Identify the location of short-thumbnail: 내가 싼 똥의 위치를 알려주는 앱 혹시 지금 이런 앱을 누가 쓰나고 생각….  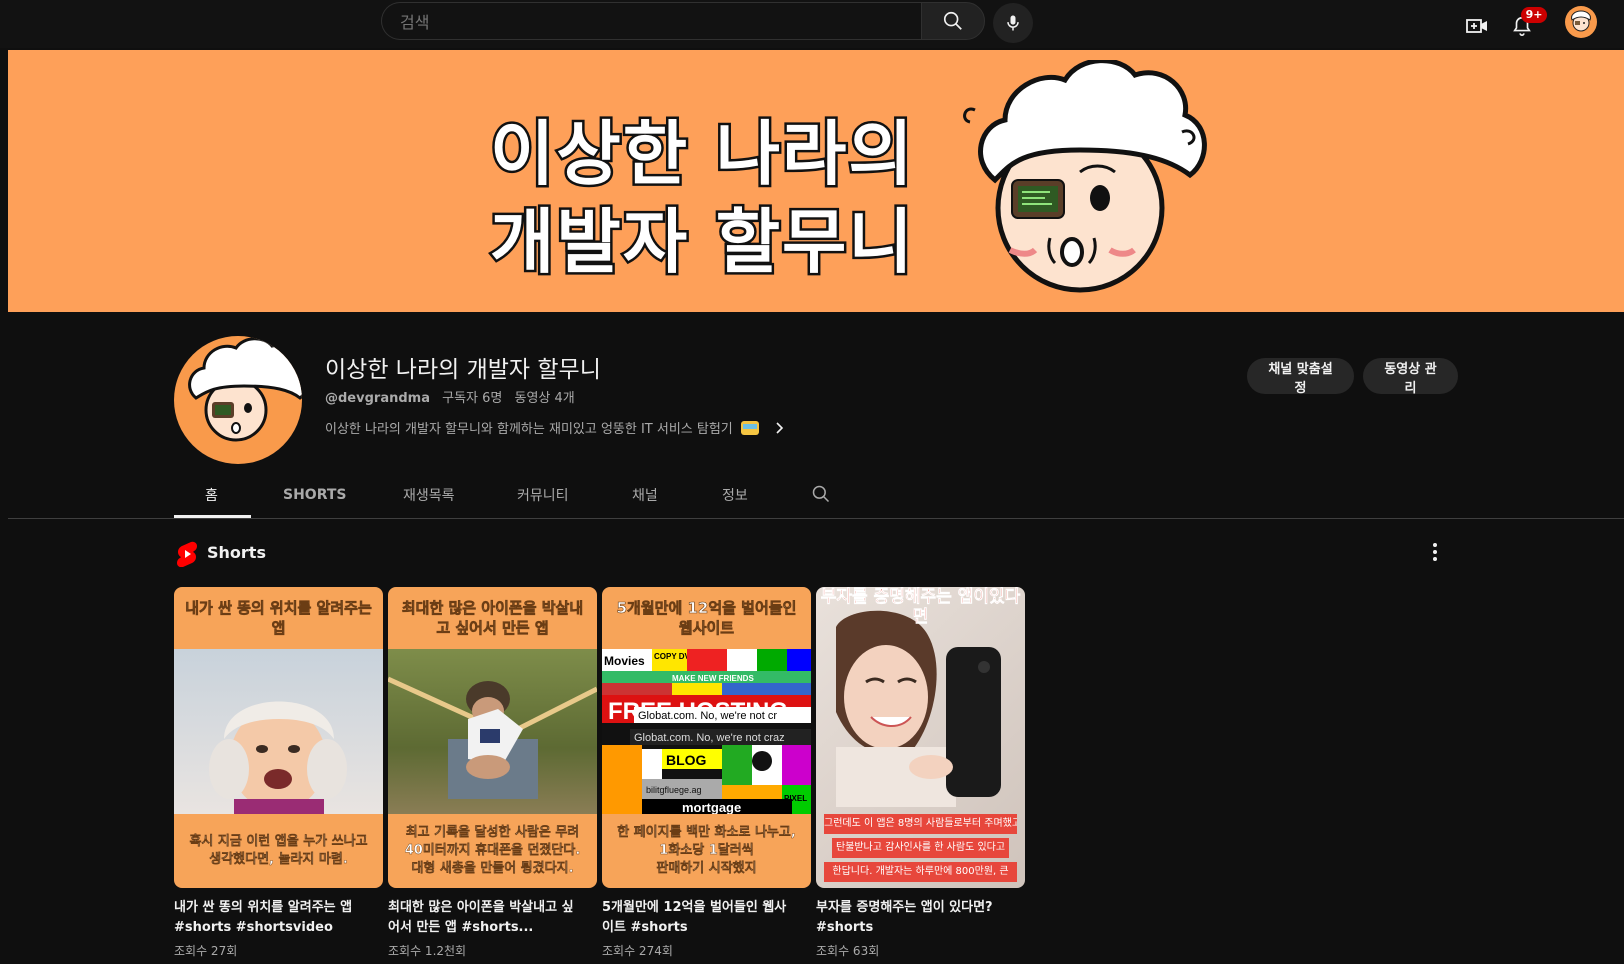
(278, 737).